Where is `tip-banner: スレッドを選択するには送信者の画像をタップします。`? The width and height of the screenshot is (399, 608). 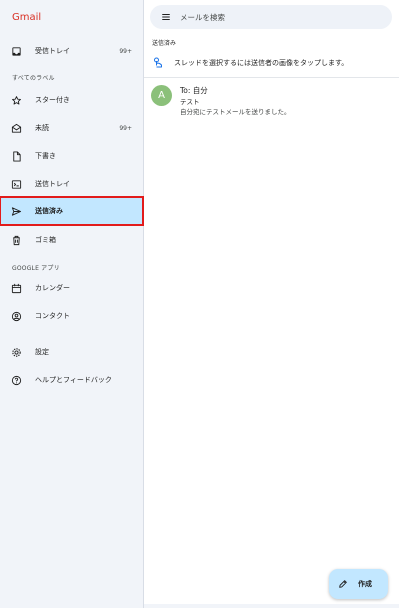 tip-banner: スレッドを選択するには送信者の画像をタップします。 is located at coordinates (275, 63).